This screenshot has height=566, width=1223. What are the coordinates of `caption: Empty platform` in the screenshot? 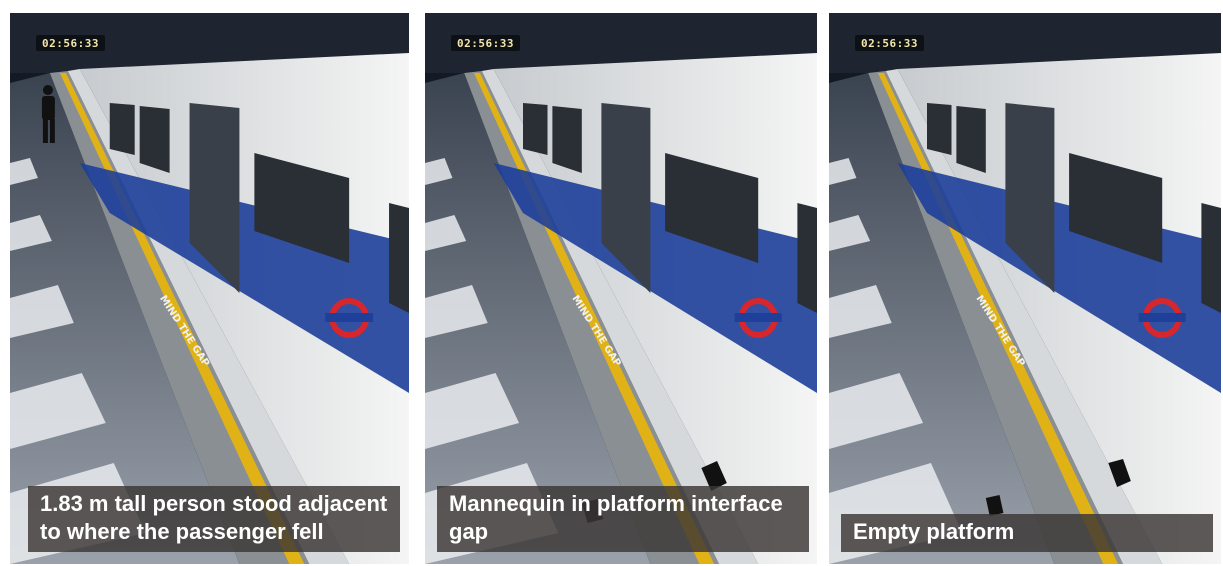 It's located at (1027, 533).